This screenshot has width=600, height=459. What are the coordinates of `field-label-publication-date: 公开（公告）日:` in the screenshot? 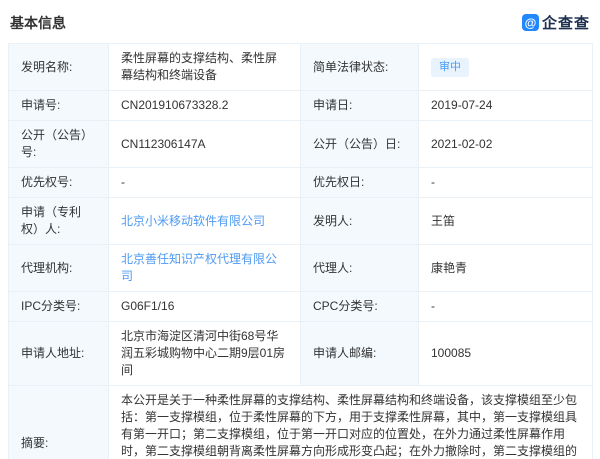 It's located at (359, 144).